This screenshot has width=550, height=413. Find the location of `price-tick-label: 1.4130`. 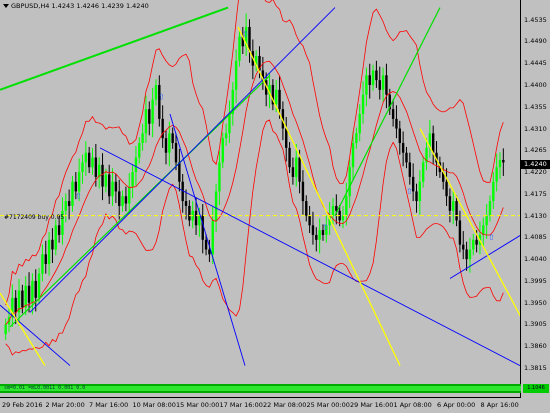

price-tick-label: 1.4130 is located at coordinates (535, 215).